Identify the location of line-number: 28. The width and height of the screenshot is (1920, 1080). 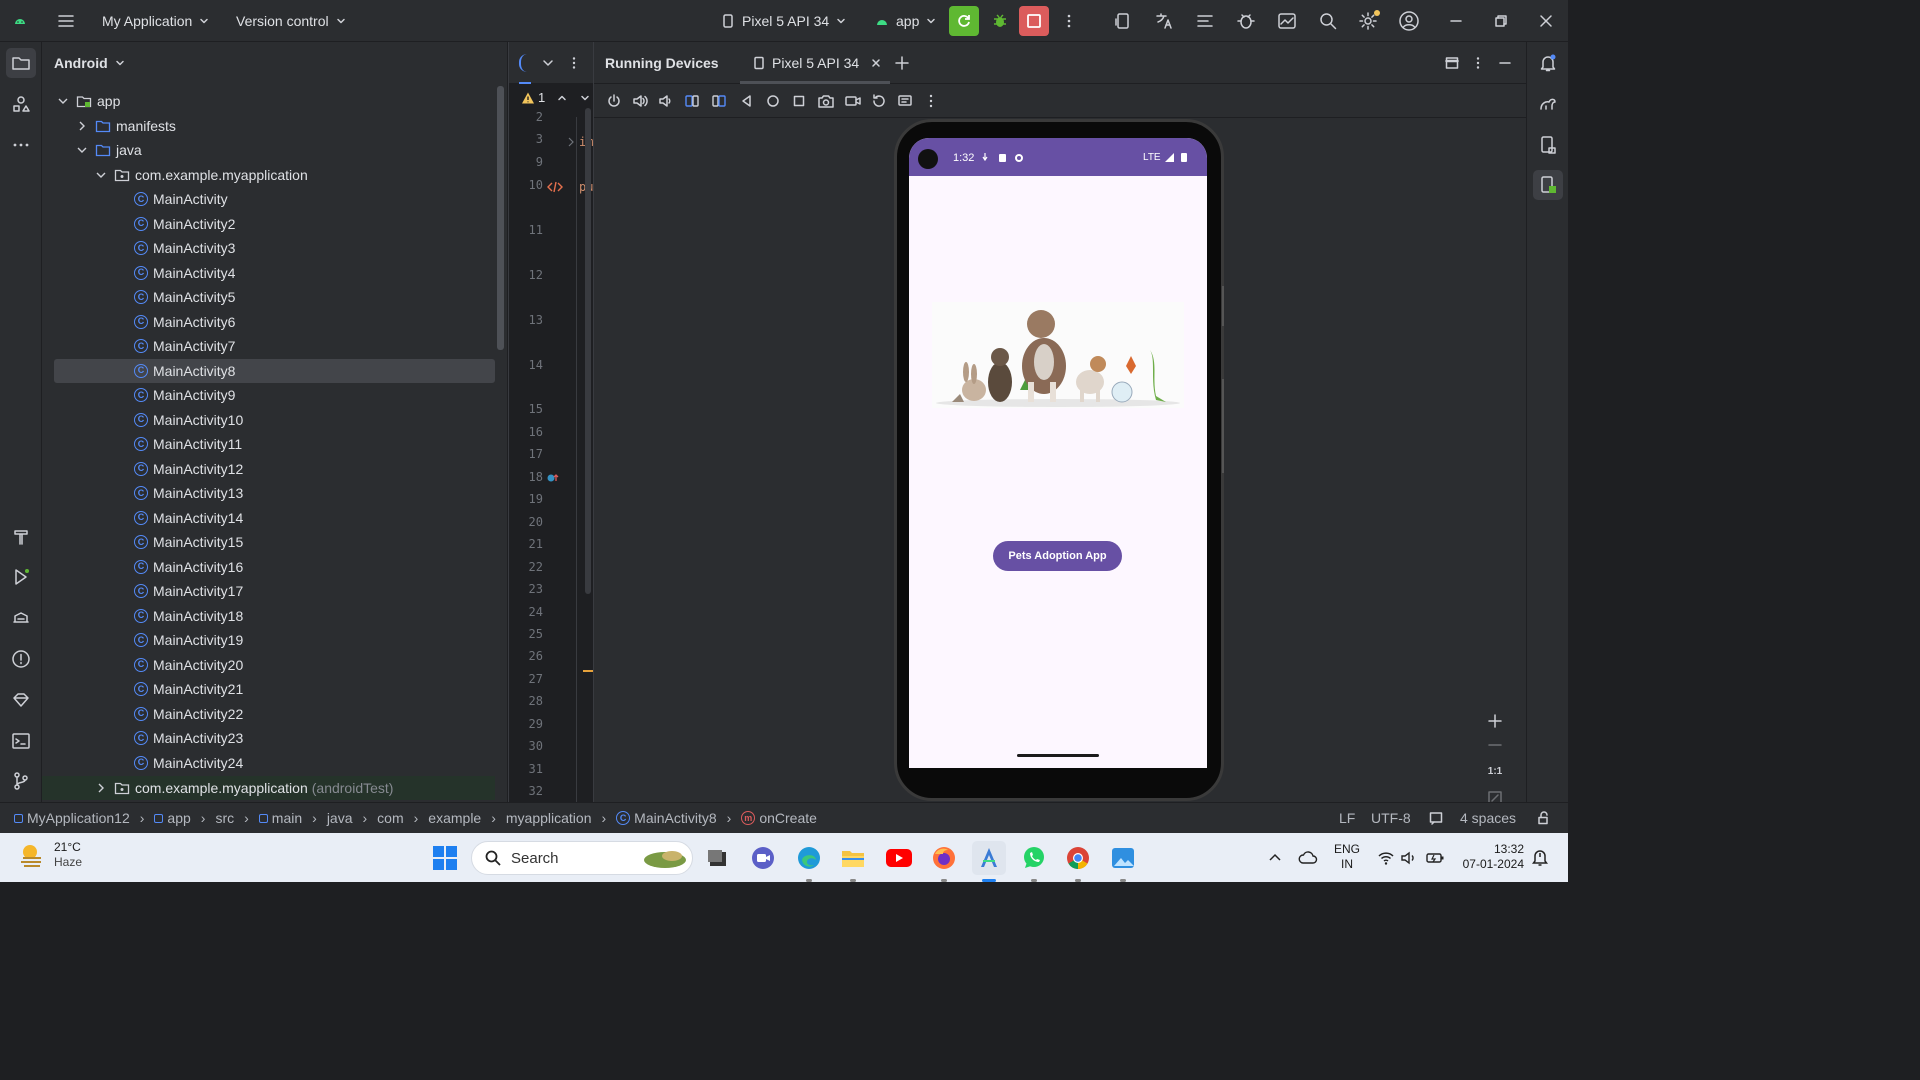
(530, 701).